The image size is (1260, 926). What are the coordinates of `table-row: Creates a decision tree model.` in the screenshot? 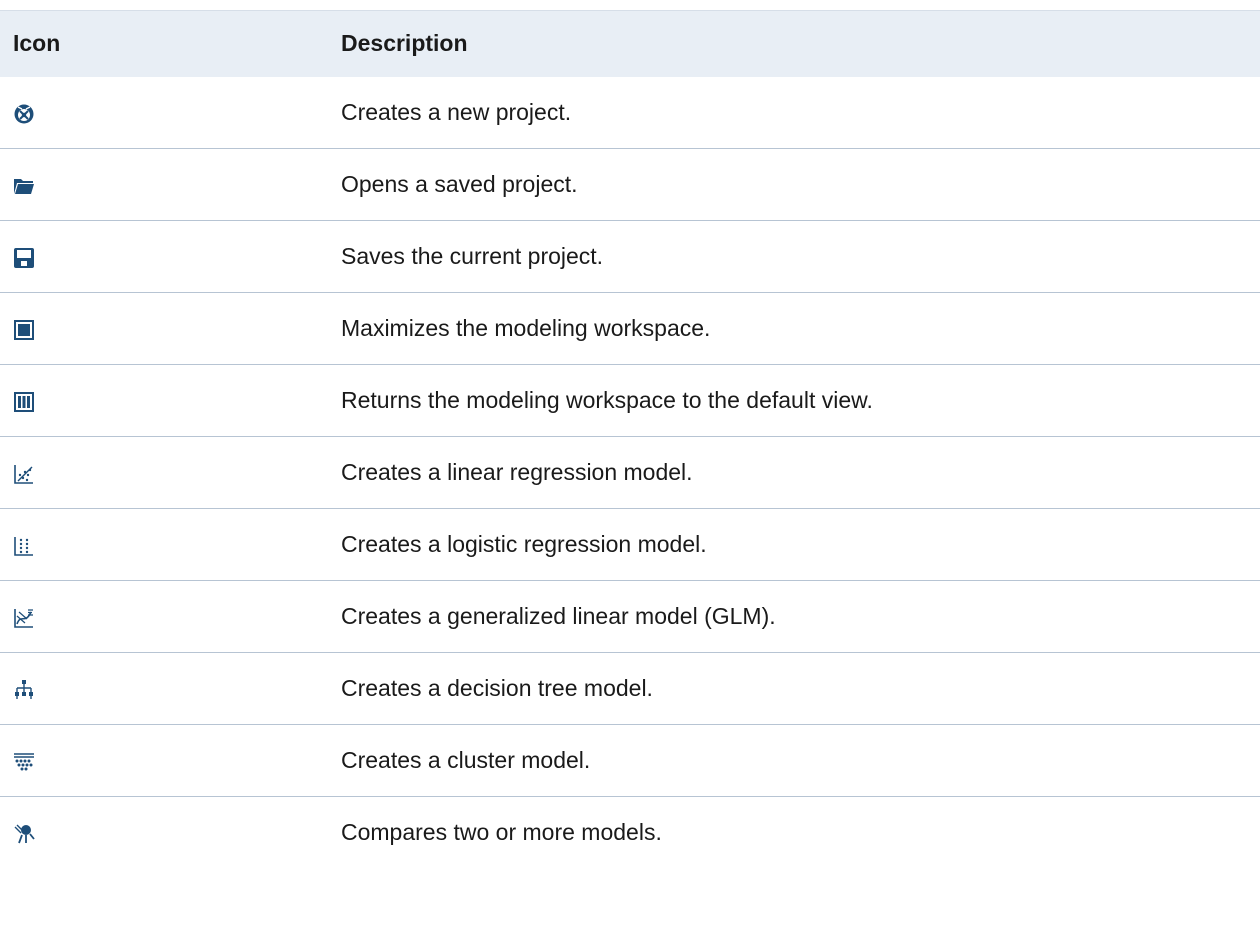 It's located at (630, 689).